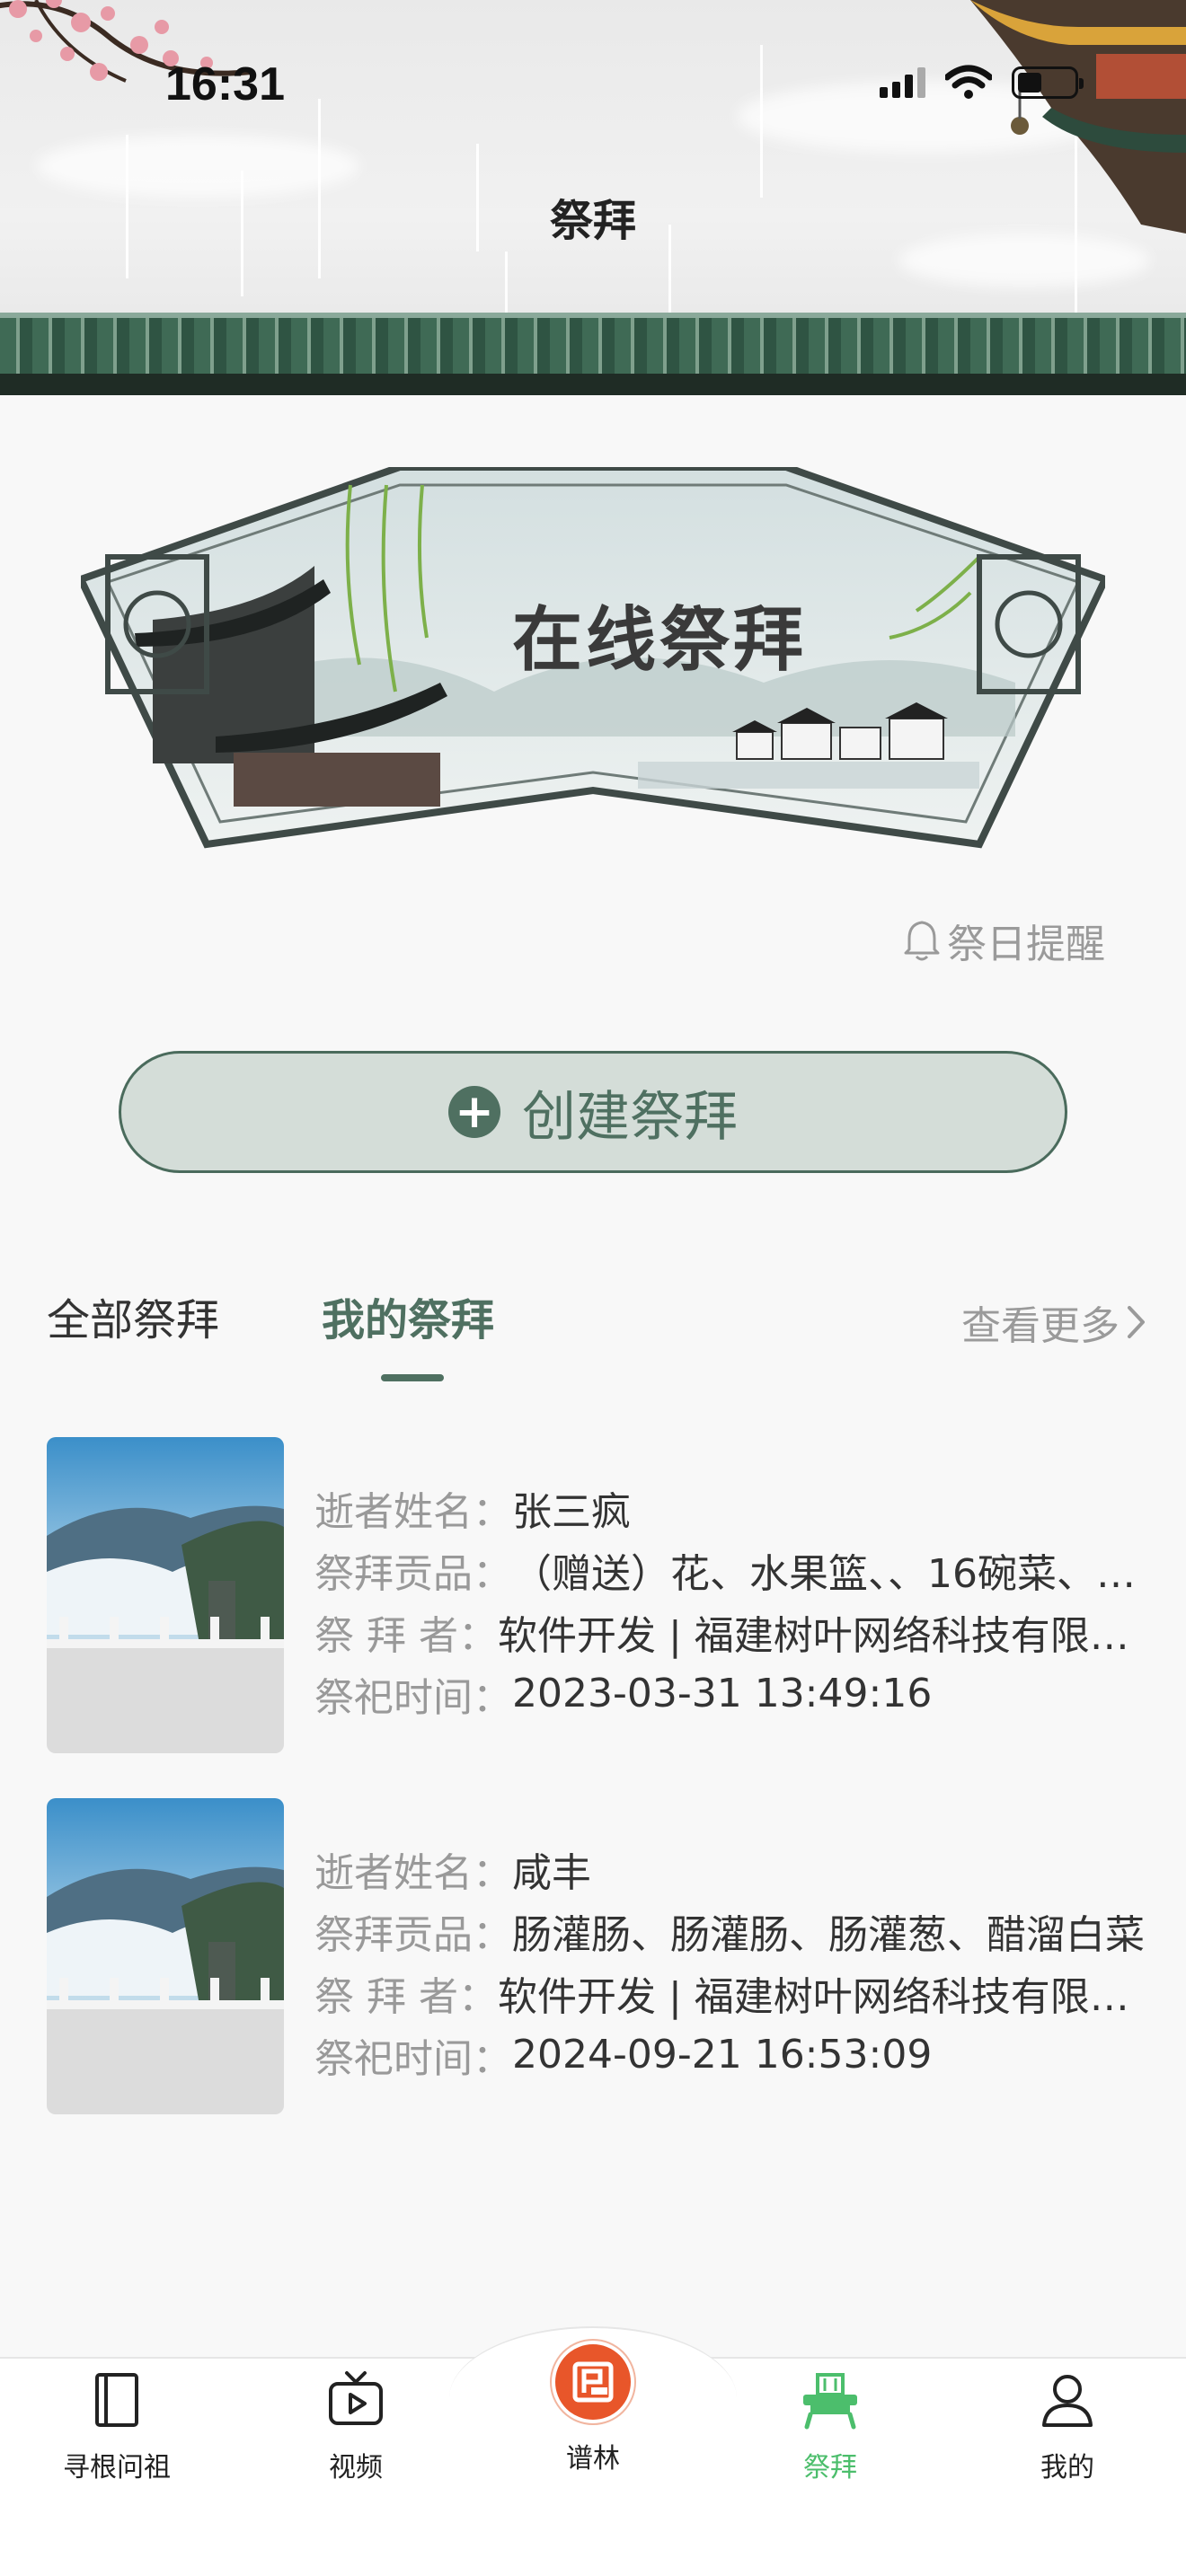 The height and width of the screenshot is (2576, 1186). I want to click on worship-time-value: 2024-09-21 16:53:09, so click(722, 2055).